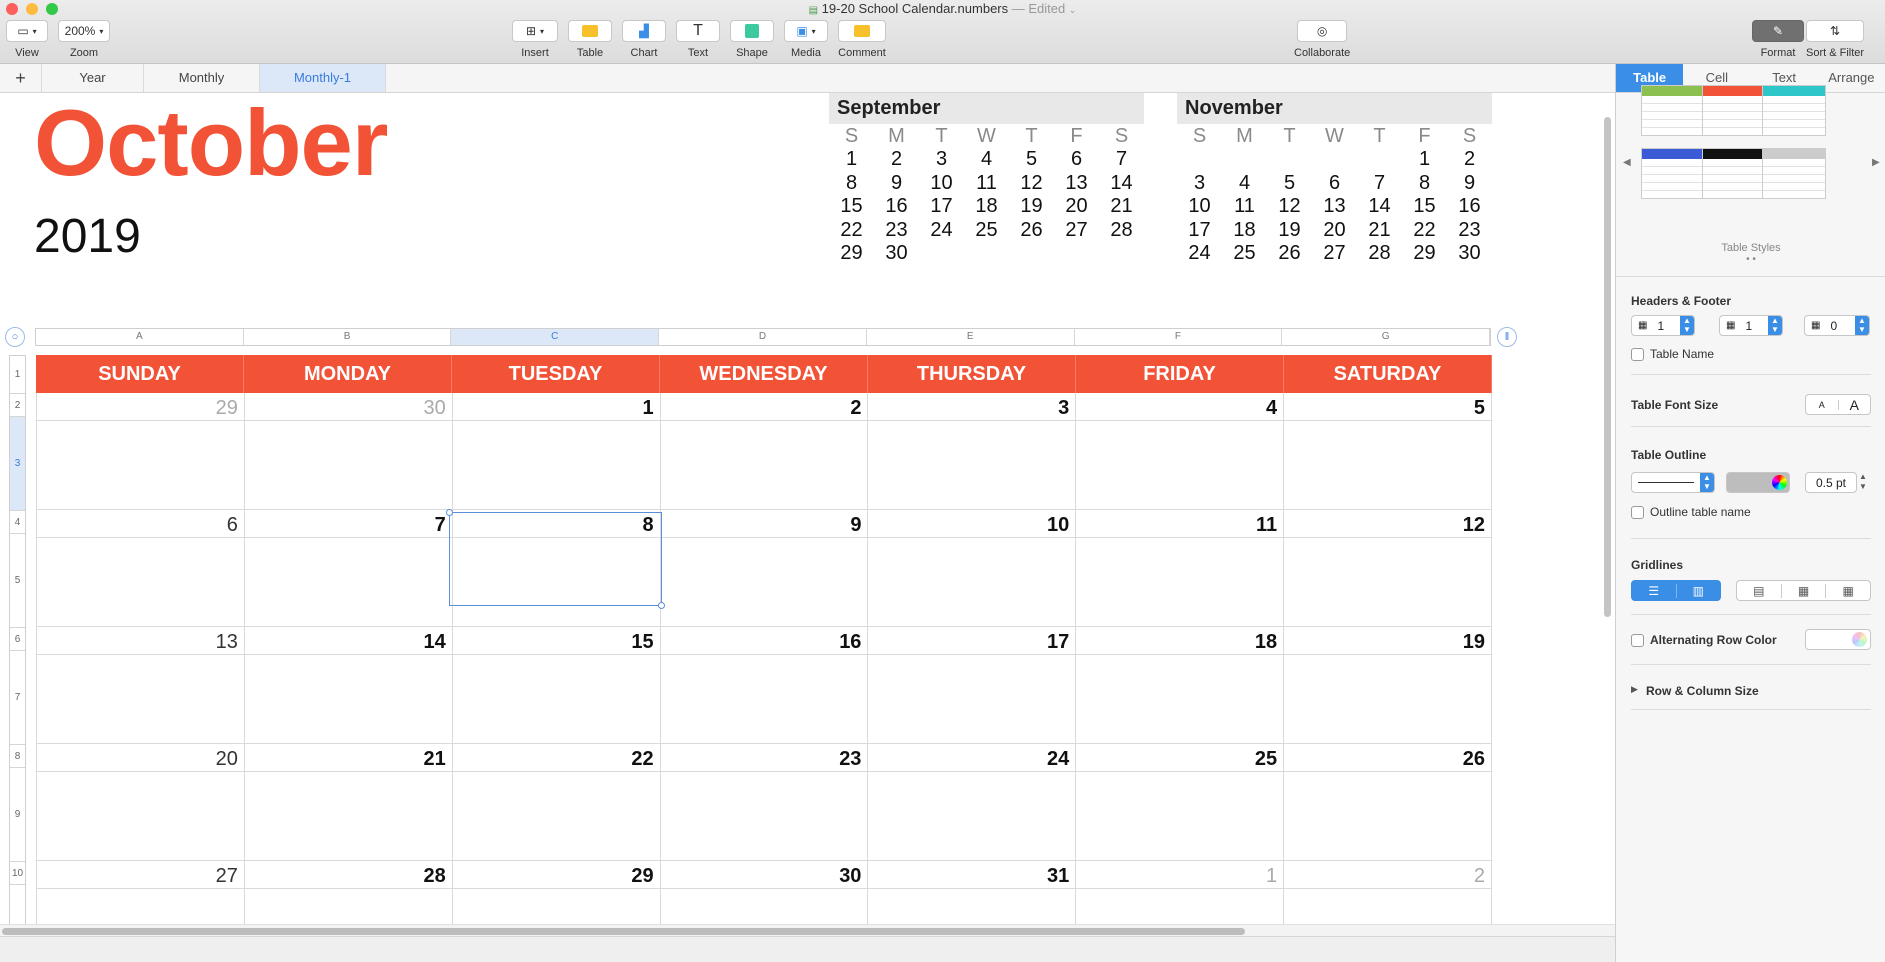  I want to click on outline-table-name-checkbox, so click(1637, 512).